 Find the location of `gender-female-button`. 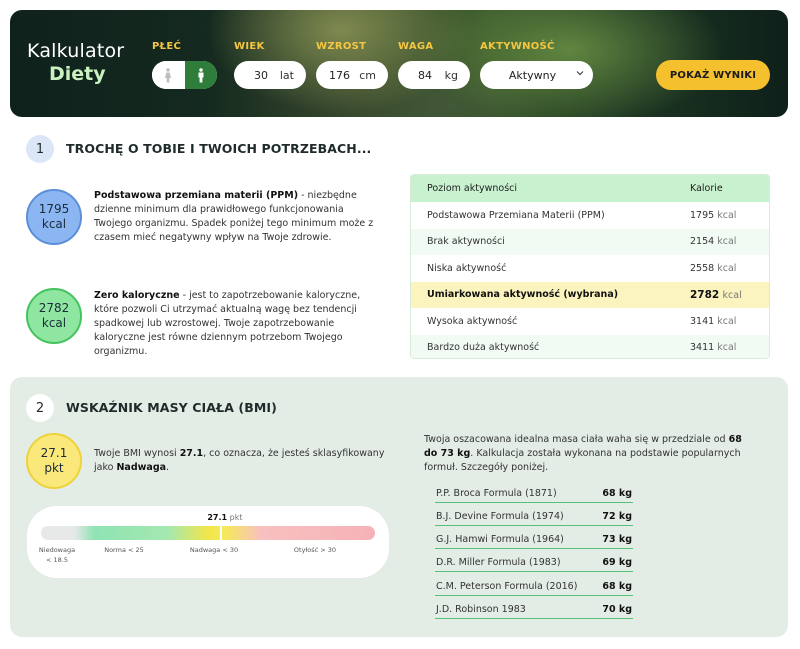

gender-female-button is located at coordinates (168, 75).